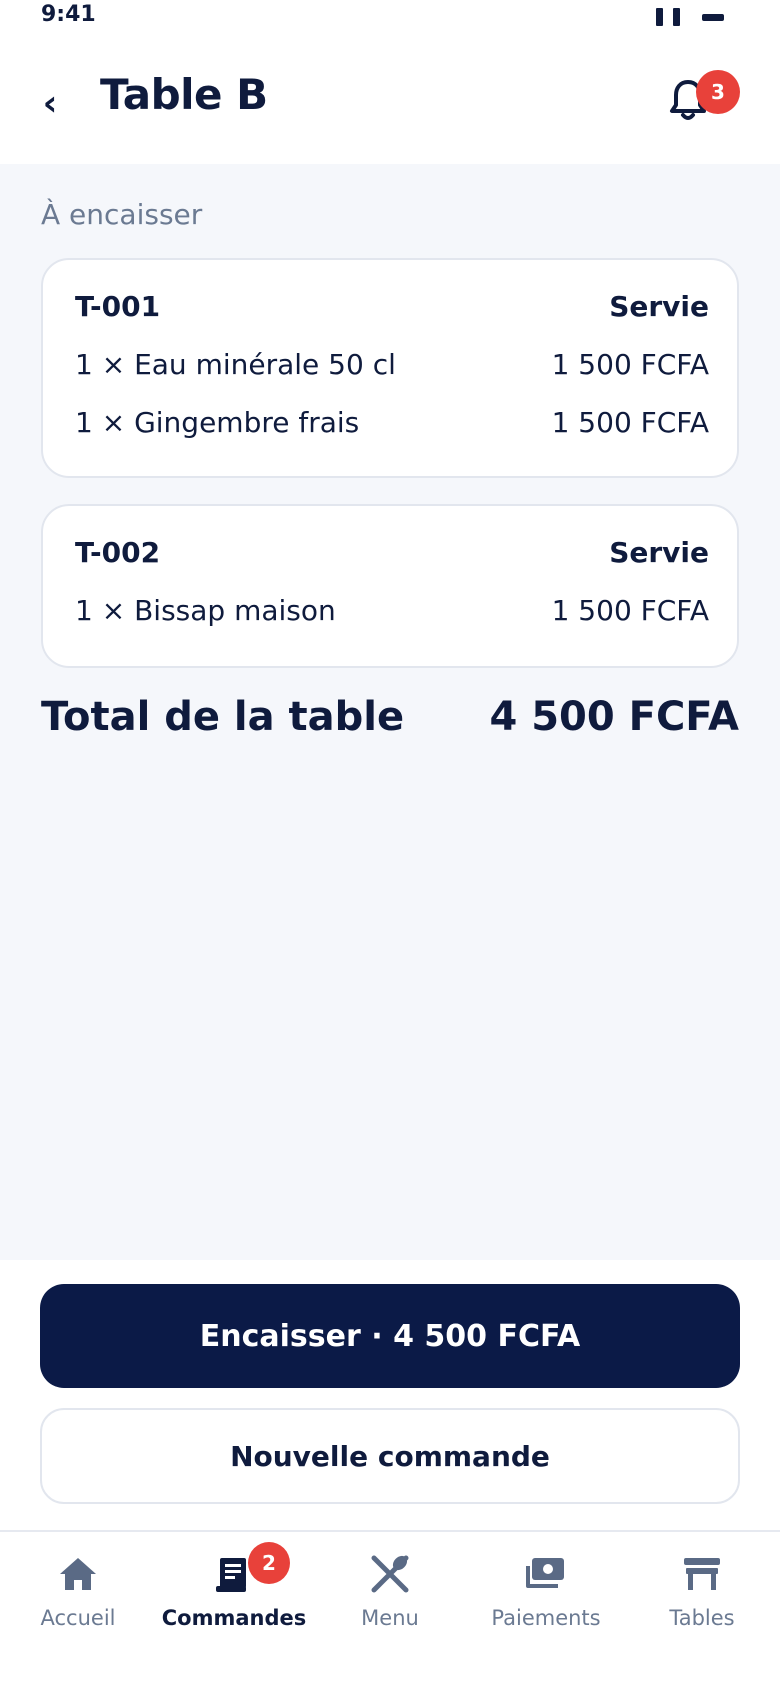 Image resolution: width=780 pixels, height=1688 pixels. Describe the element at coordinates (392, 422) in the screenshot. I see `order-item: 1 × Gingembre frais 1 500 FCFA` at that location.